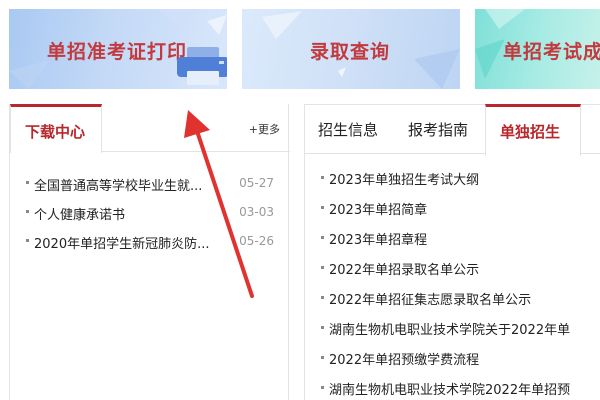 The image size is (600, 400). I want to click on banner-label: 单招准考证打印, so click(117, 52).